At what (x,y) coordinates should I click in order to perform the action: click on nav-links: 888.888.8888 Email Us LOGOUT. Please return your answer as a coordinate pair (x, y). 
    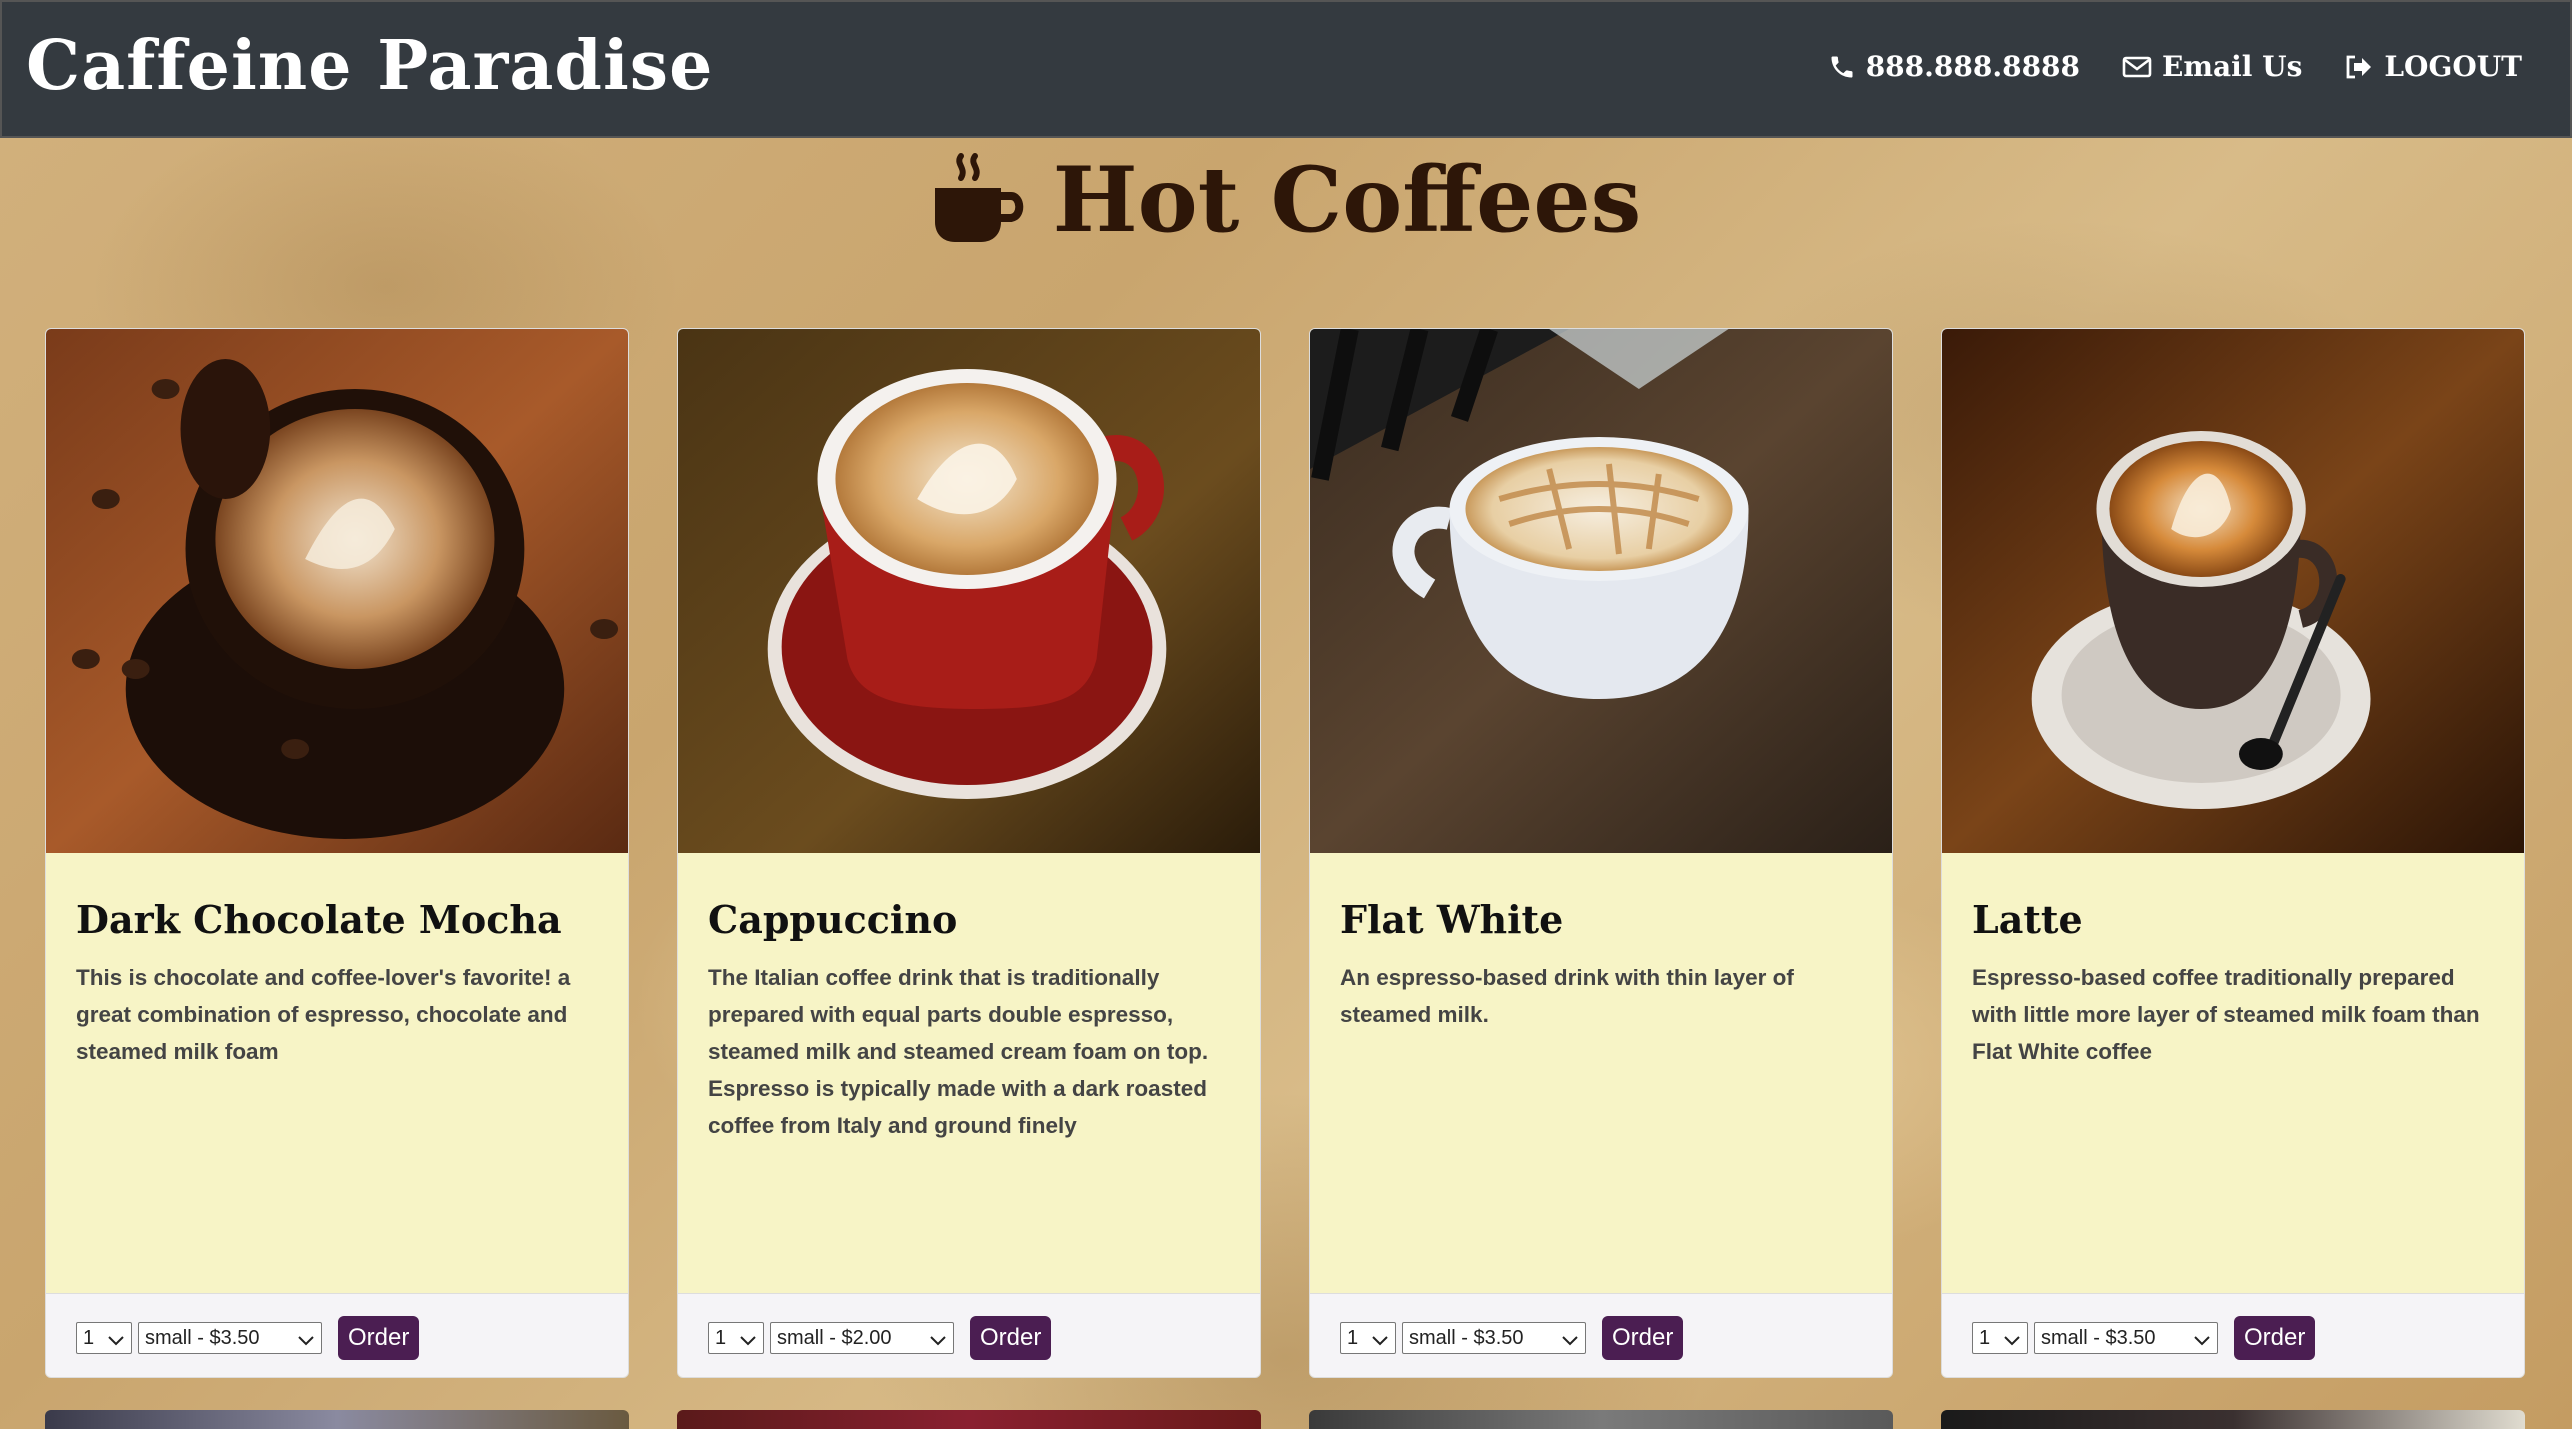
    Looking at the image, I should click on (2175, 66).